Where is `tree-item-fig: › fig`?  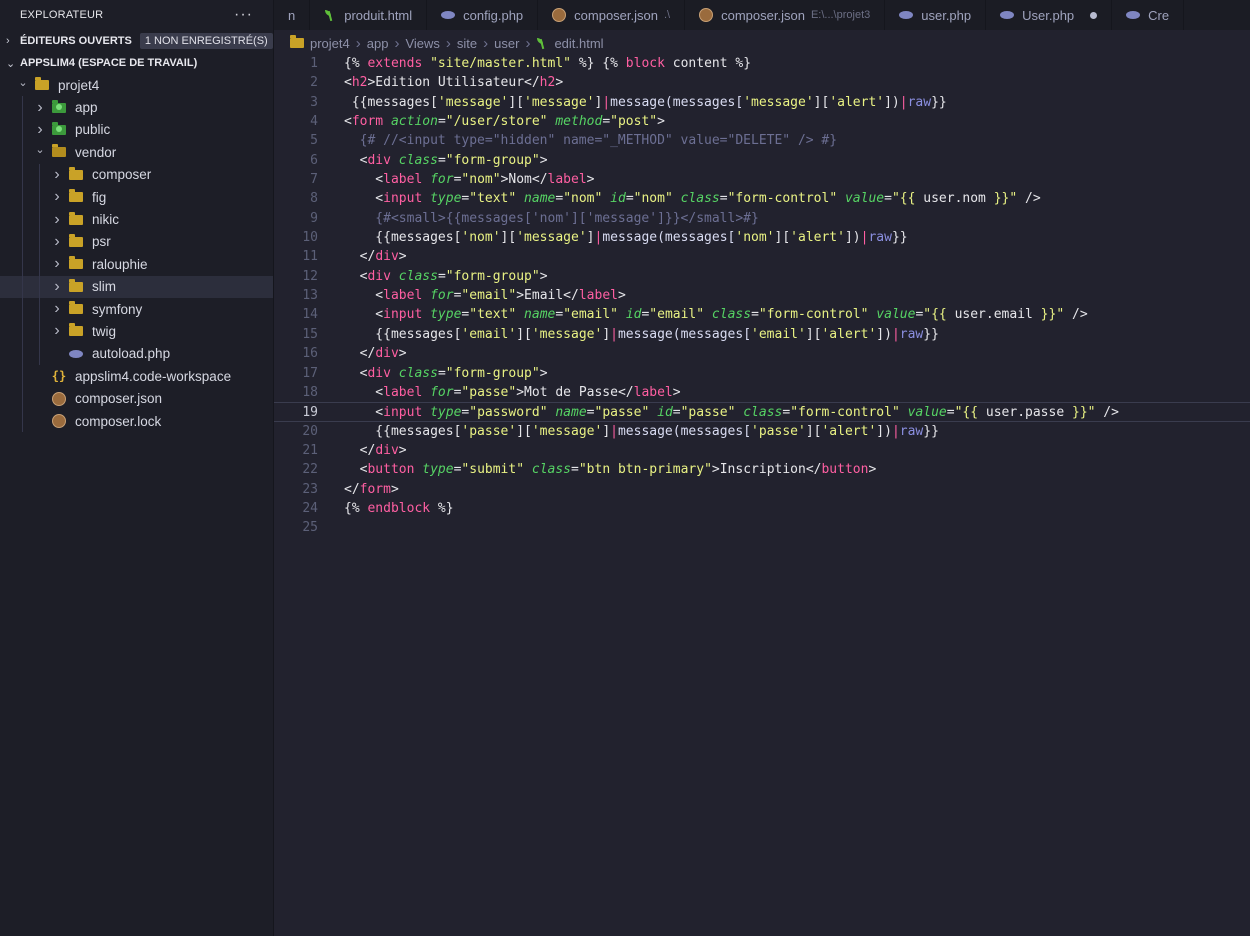 tree-item-fig: › fig is located at coordinates (136, 197).